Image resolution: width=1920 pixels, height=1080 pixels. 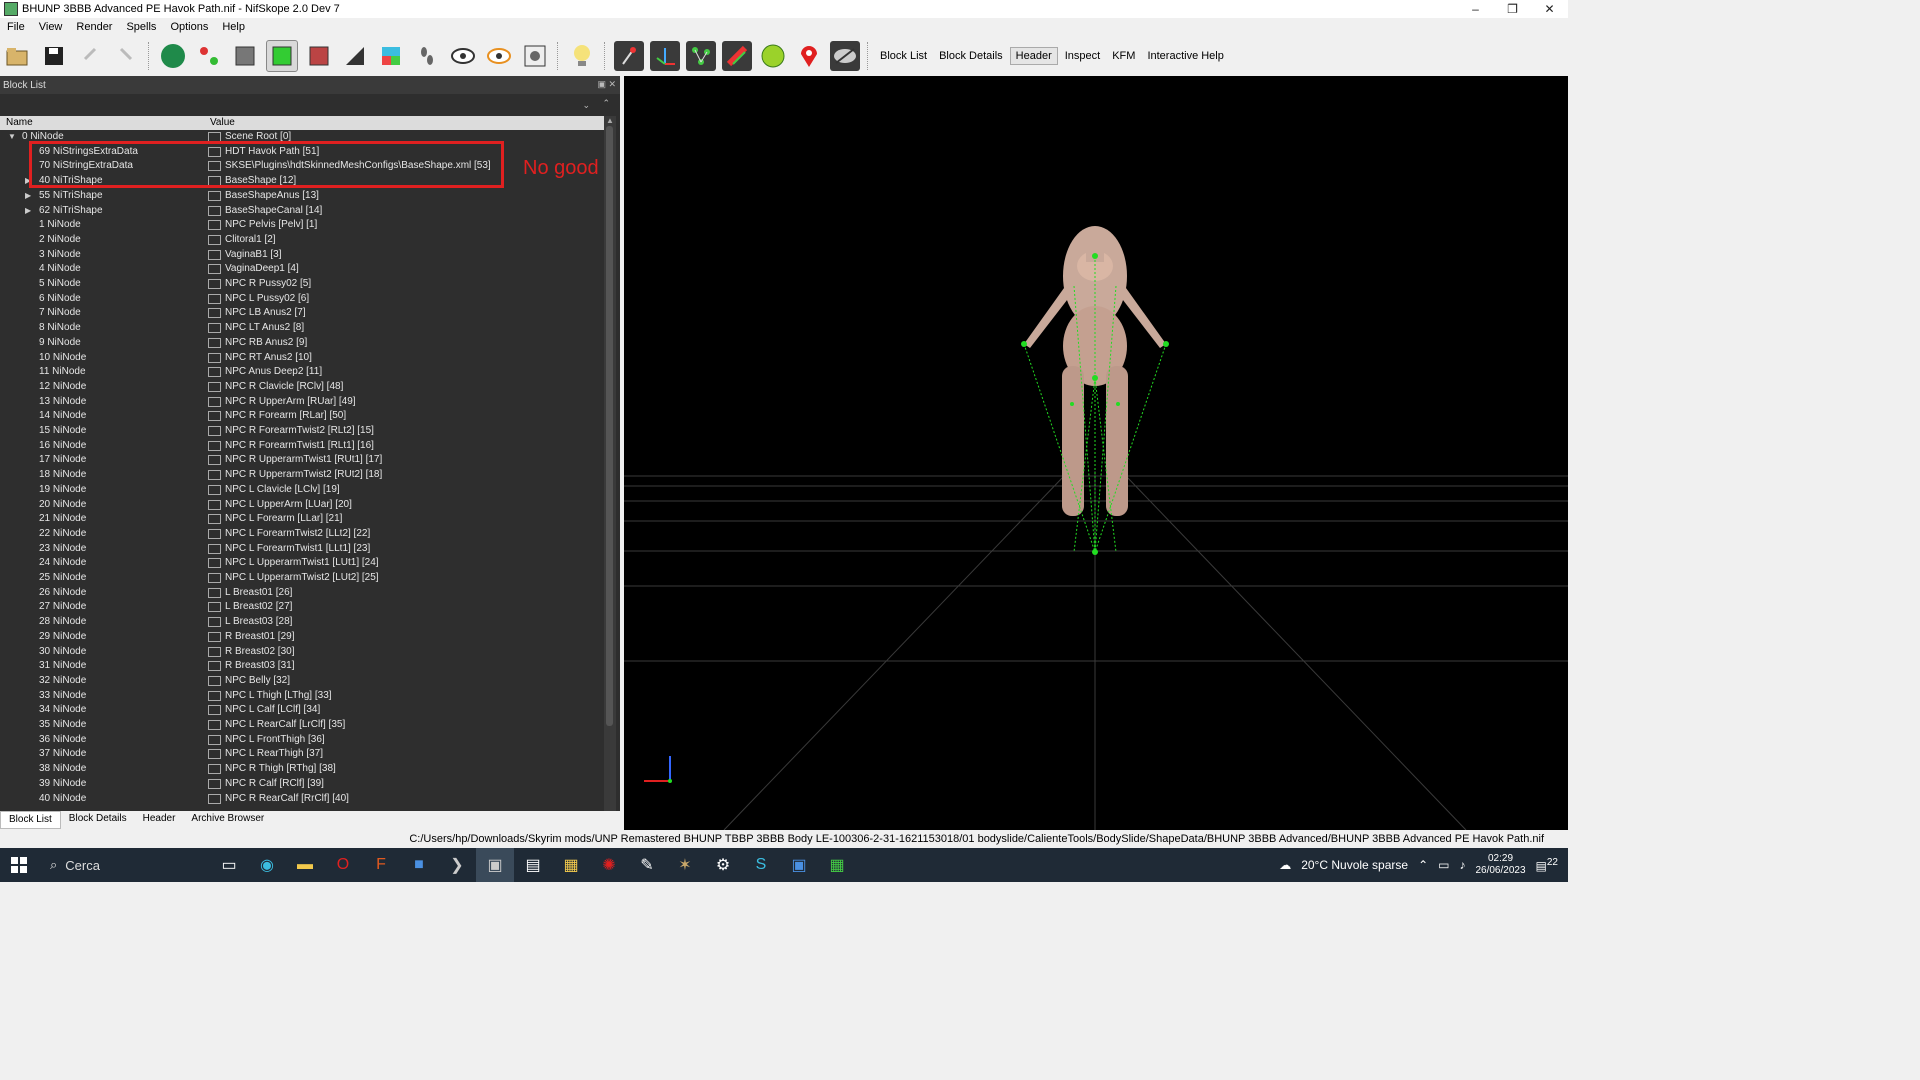 What do you see at coordinates (302, 505) in the screenshot?
I see `tree-row: 20 NiNode NPC L UpperArm [LUar] [20]` at bounding box center [302, 505].